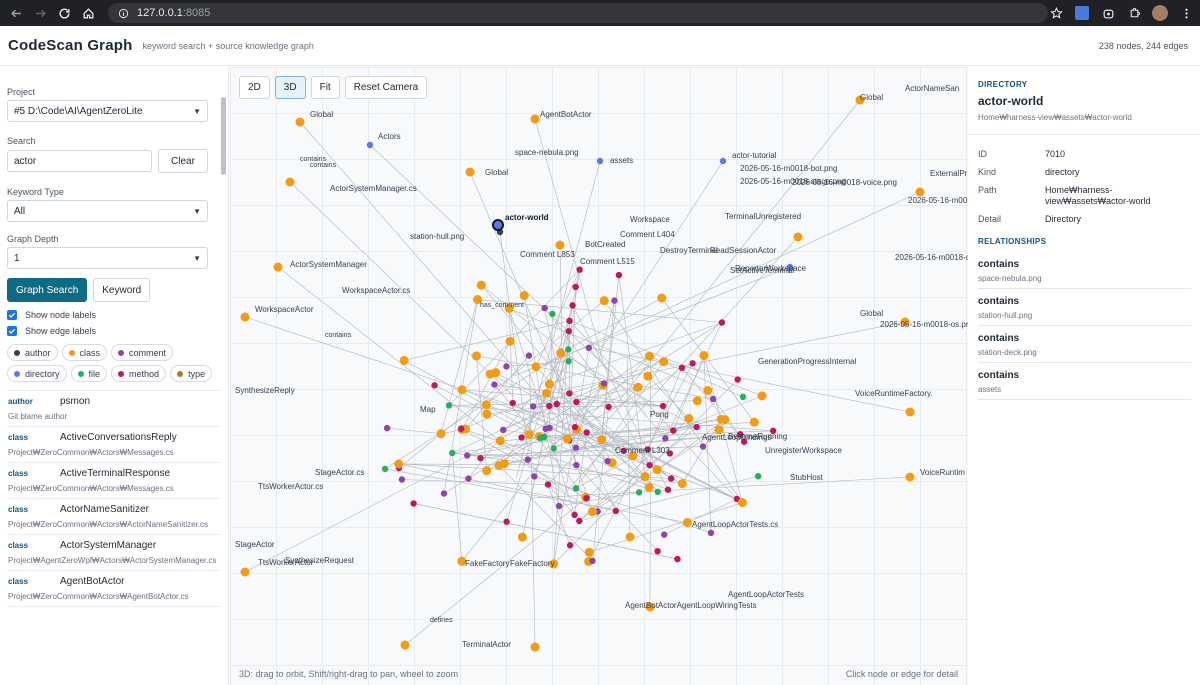 The height and width of the screenshot is (685, 1200). Describe the element at coordinates (325, 87) in the screenshot. I see `fit-button: Fit` at that location.